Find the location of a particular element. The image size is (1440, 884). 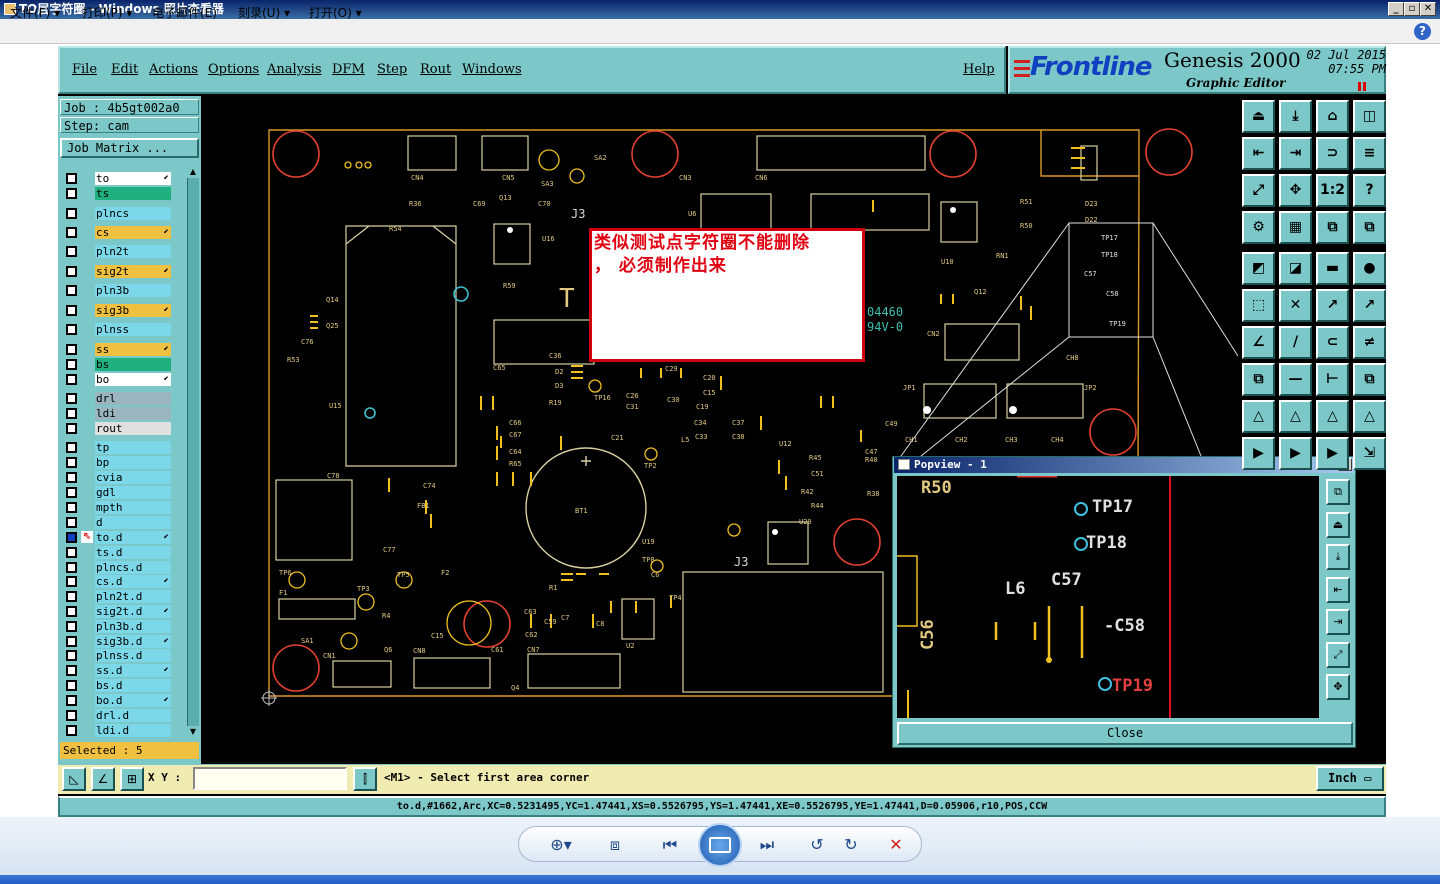

layer-row: ⇖ to.d ⬋ is located at coordinates (117, 537).